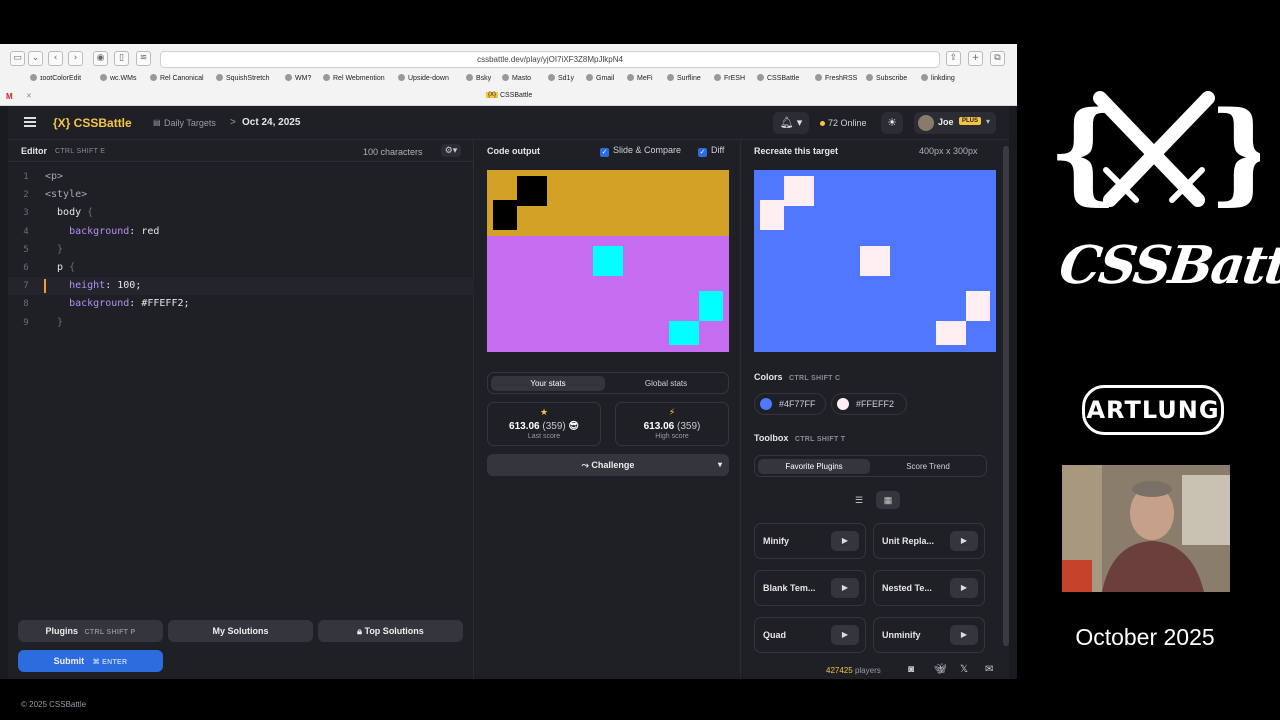 The image size is (1280, 720). What do you see at coordinates (608, 465) in the screenshot?
I see `challenge-button: ⤳ Challenge ▾` at bounding box center [608, 465].